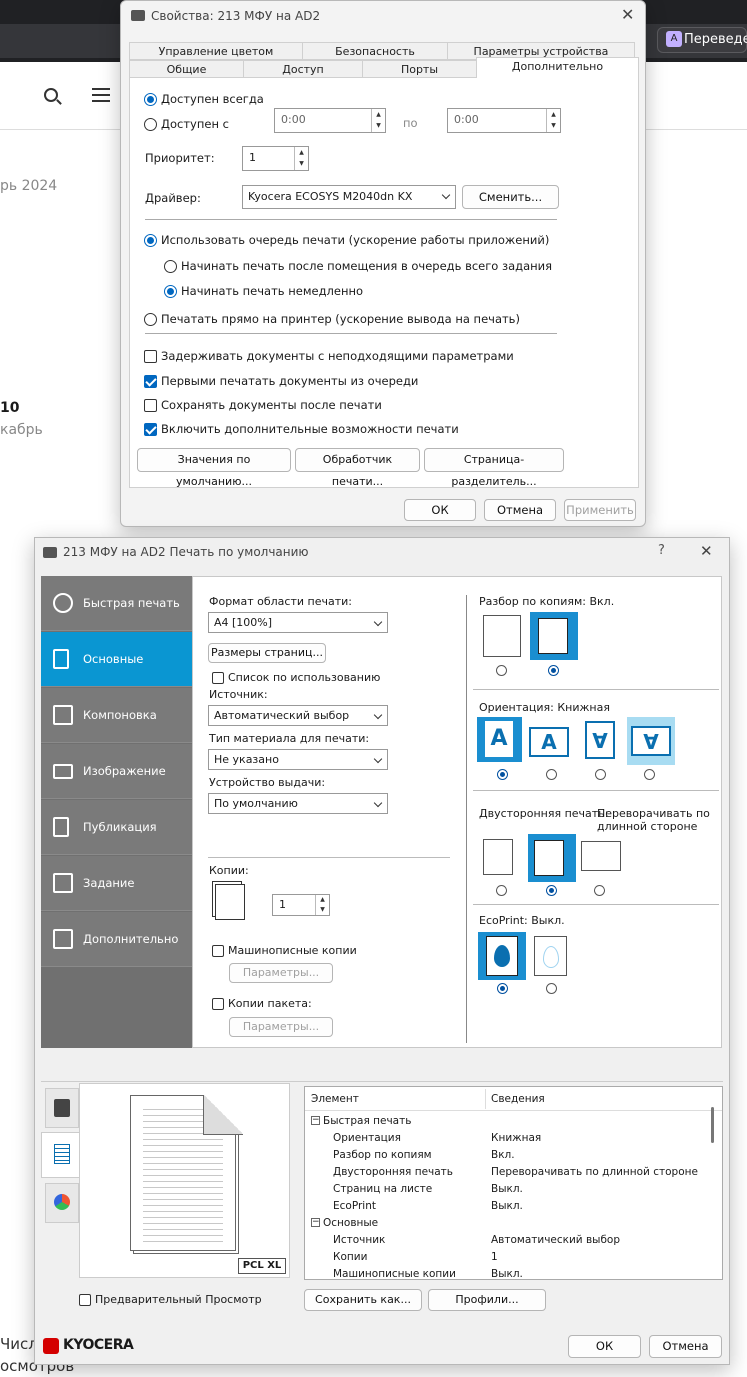 The height and width of the screenshot is (1377, 747). Describe the element at coordinates (359, 1240) in the screenshot. I see `table-row: Источник` at that location.